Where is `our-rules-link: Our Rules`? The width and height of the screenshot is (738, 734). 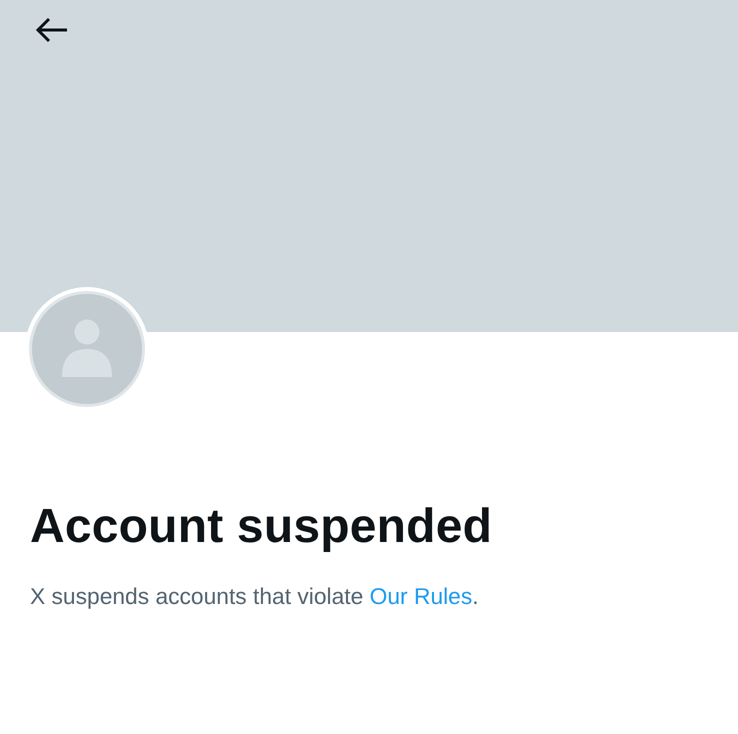
our-rules-link: Our Rules is located at coordinates (421, 596).